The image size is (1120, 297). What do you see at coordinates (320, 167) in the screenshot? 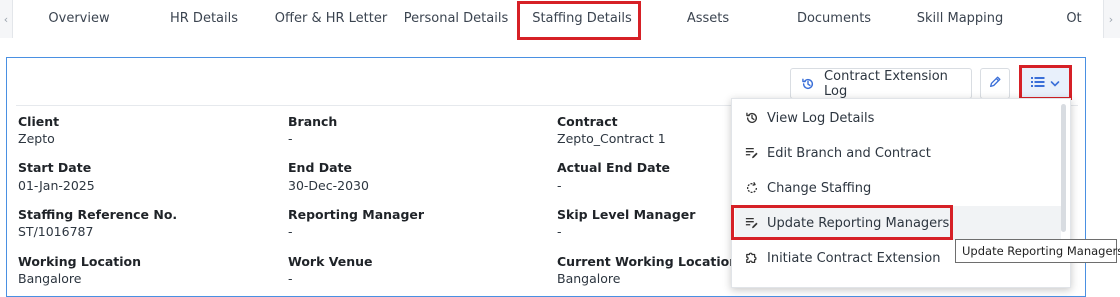
I see `end-date-label: End Date` at bounding box center [320, 167].